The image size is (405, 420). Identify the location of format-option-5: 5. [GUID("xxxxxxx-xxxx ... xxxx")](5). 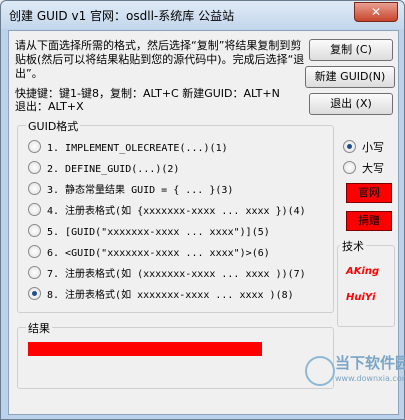
(149, 232).